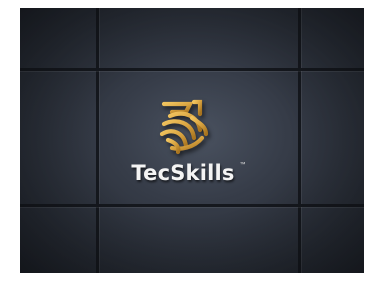 Image resolution: width=366 pixels, height=281 pixels. I want to click on wordmark-text-group: TecSkills ™, so click(188, 173).